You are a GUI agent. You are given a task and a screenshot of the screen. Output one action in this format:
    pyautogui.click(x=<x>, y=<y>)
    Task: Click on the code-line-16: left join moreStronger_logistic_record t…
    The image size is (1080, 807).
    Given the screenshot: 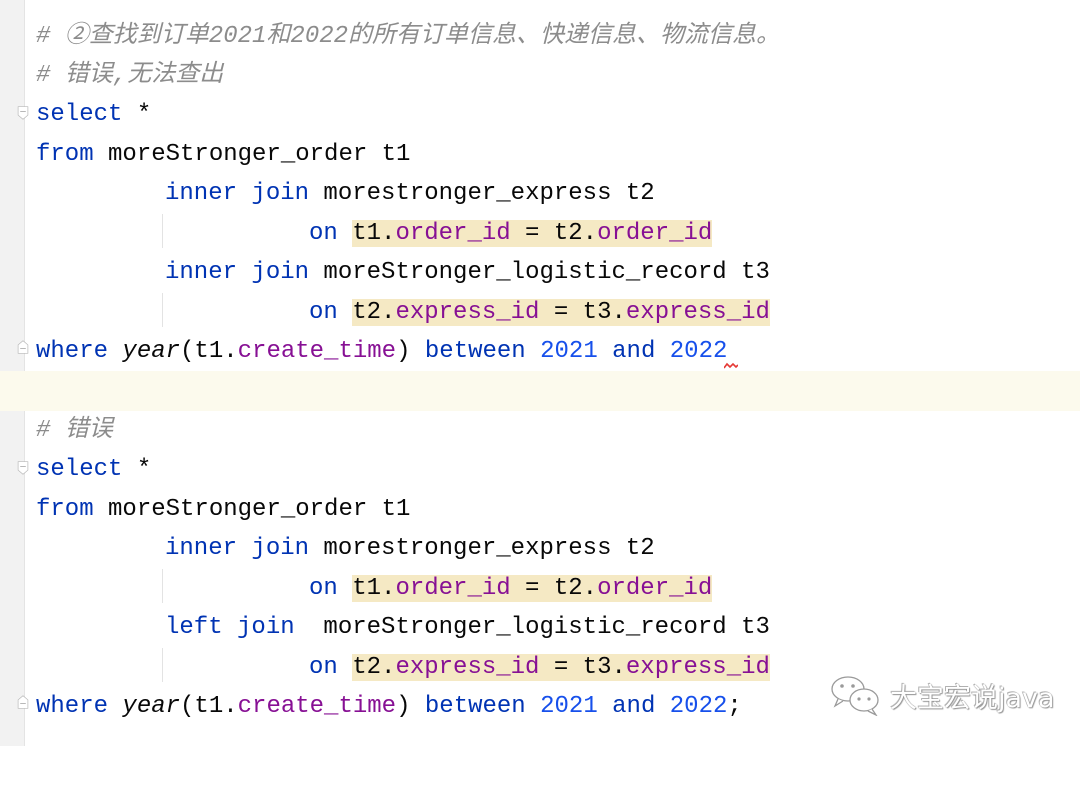 What is the action you would take?
    pyautogui.click(x=540, y=628)
    